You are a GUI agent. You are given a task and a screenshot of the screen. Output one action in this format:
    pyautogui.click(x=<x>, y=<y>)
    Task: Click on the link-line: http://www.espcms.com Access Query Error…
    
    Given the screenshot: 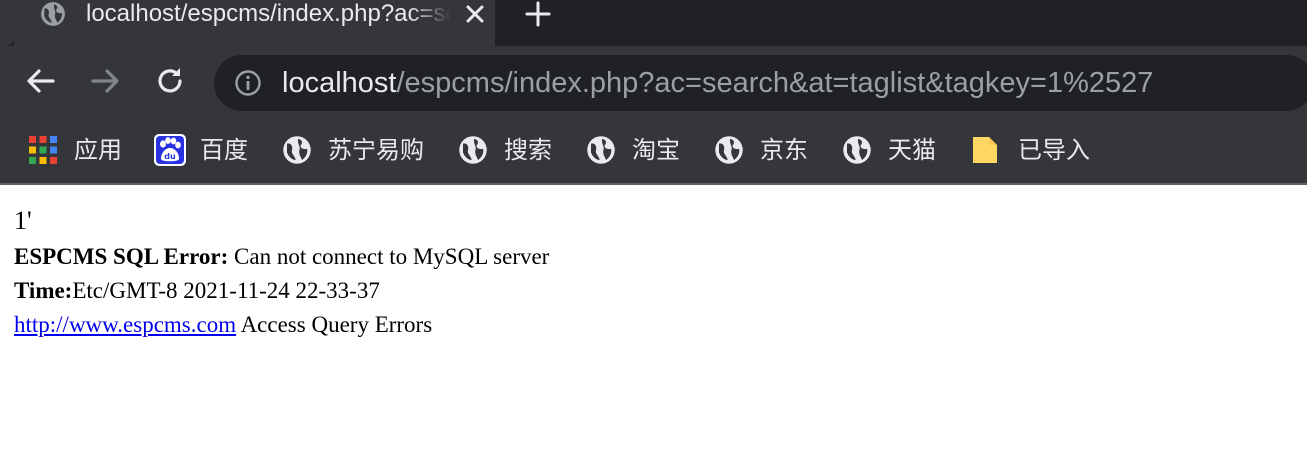 What is the action you would take?
    pyautogui.click(x=654, y=325)
    